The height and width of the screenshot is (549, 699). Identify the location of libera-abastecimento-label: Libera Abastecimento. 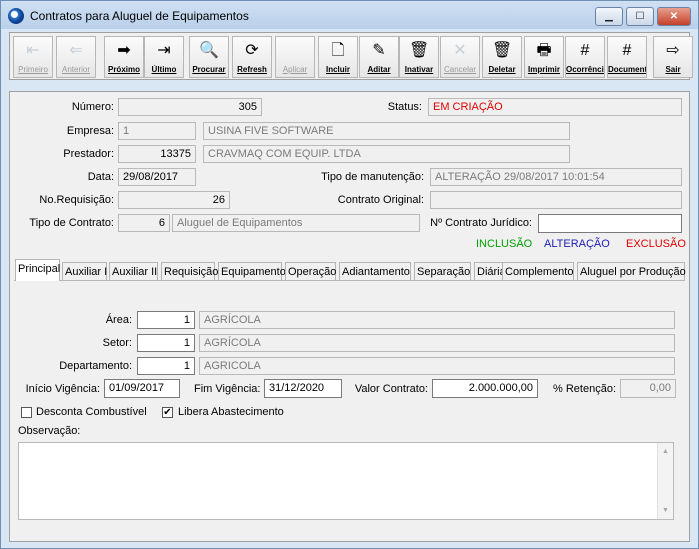
(231, 412).